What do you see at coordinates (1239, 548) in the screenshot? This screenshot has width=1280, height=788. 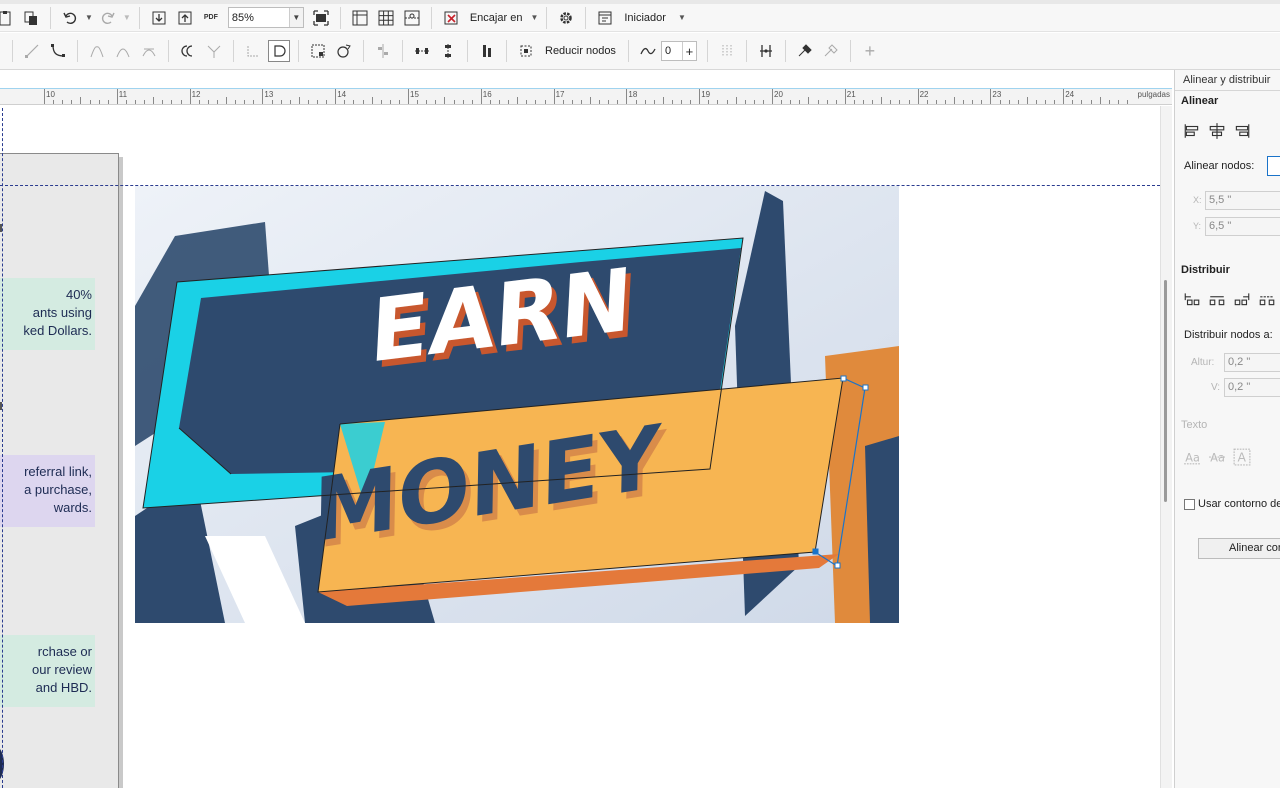 I see `align-with-button: Alinear con` at bounding box center [1239, 548].